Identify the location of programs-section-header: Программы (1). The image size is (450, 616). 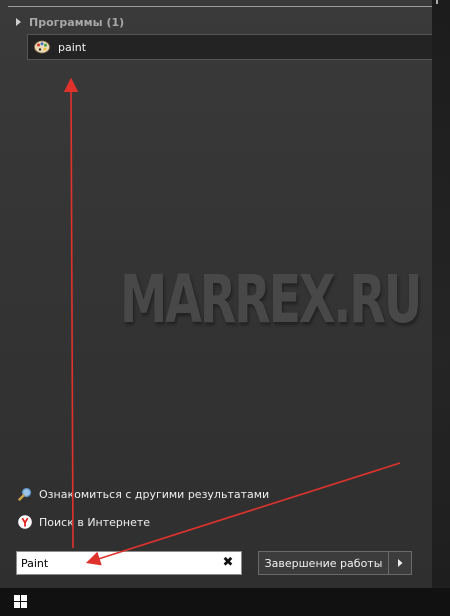
(70, 22).